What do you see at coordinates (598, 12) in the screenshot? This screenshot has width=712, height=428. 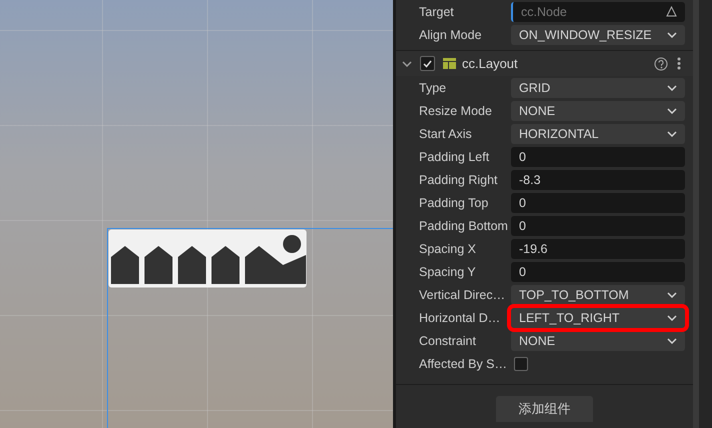 I see `node-field: cc.Node` at bounding box center [598, 12].